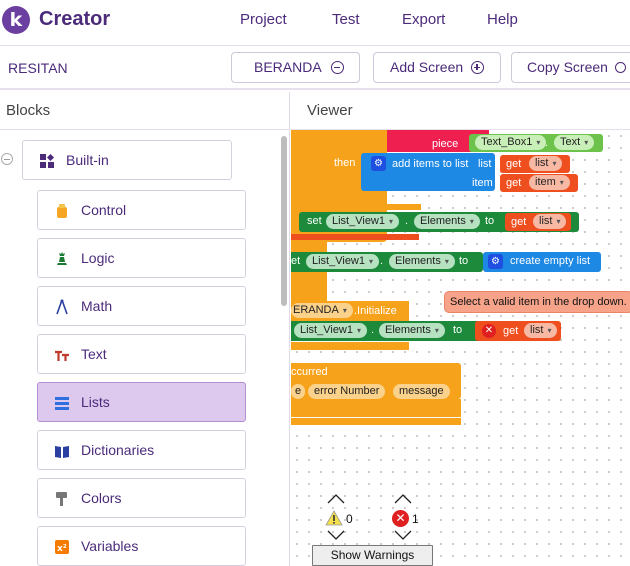 This screenshot has height=566, width=630. What do you see at coordinates (537, 302) in the screenshot?
I see `error-tooltip: Select a valid item in the drop down.` at bounding box center [537, 302].